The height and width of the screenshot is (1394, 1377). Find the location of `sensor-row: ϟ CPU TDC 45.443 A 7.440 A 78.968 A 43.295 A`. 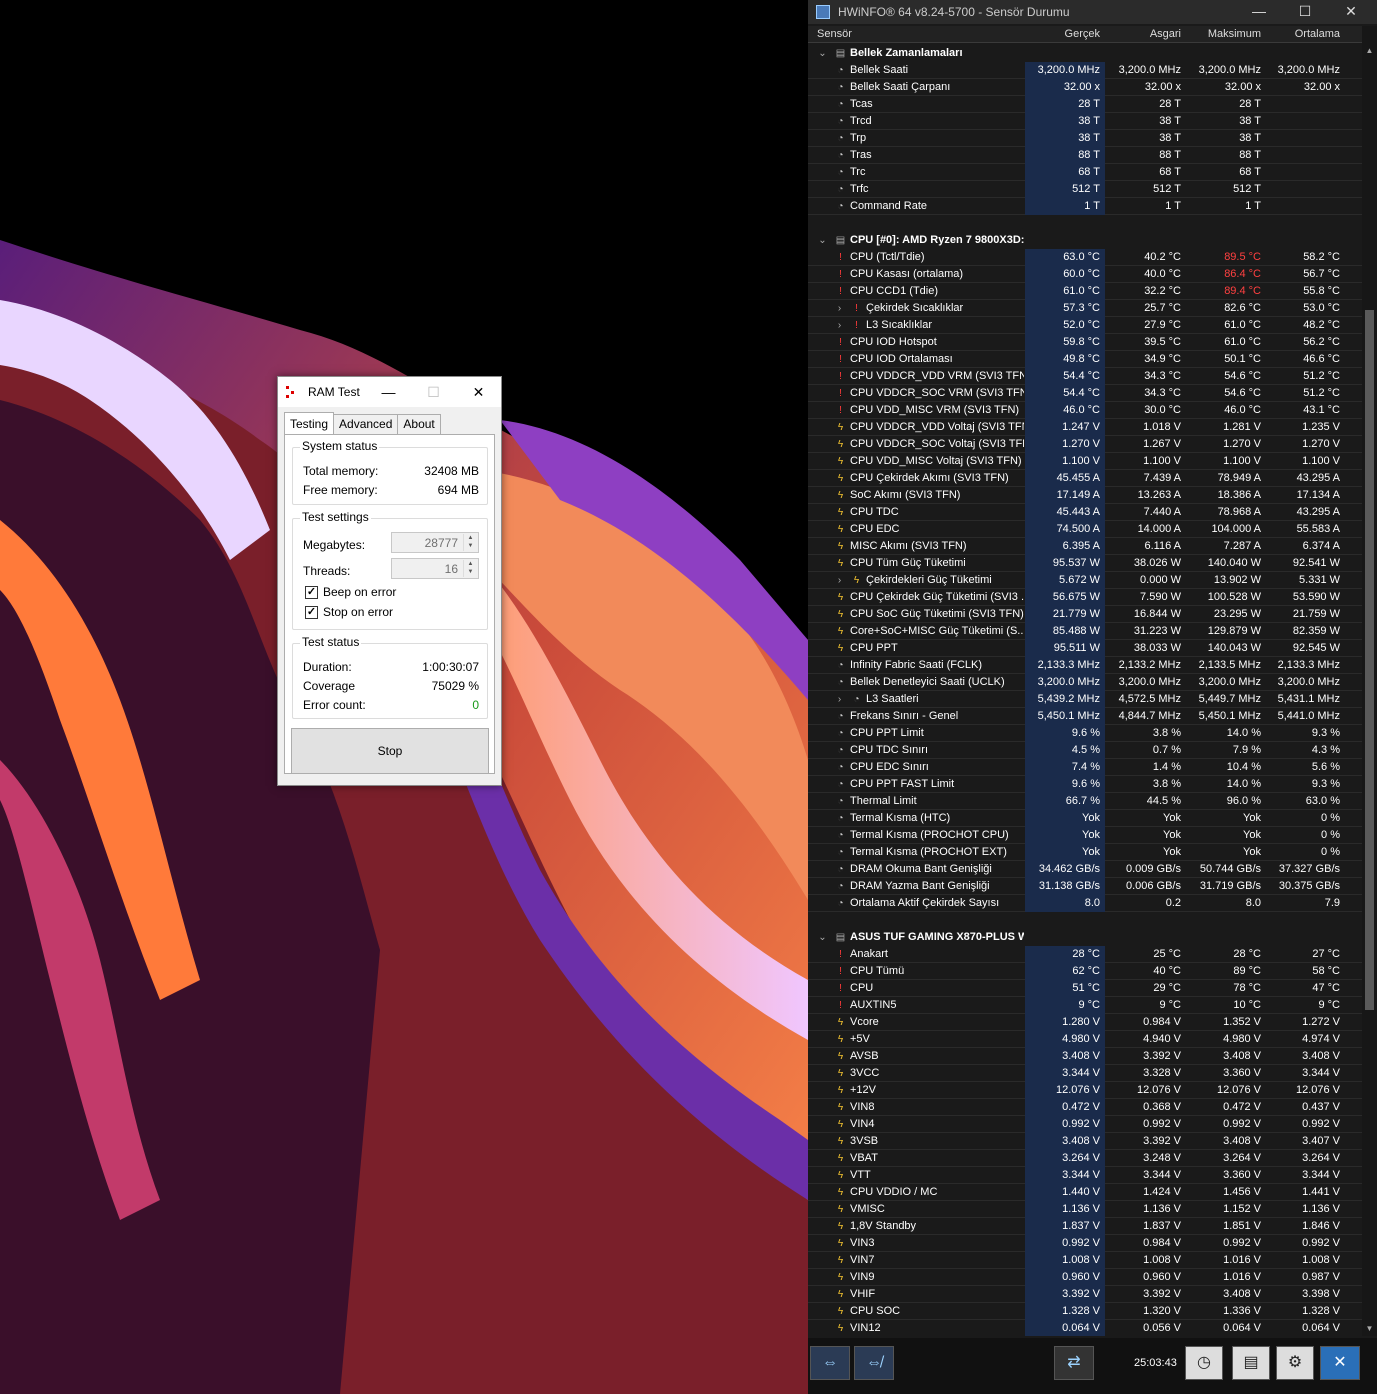

sensor-row: ϟ CPU TDC 45.443 A 7.440 A 78.968 A 43.295 A is located at coordinates (1085, 512).